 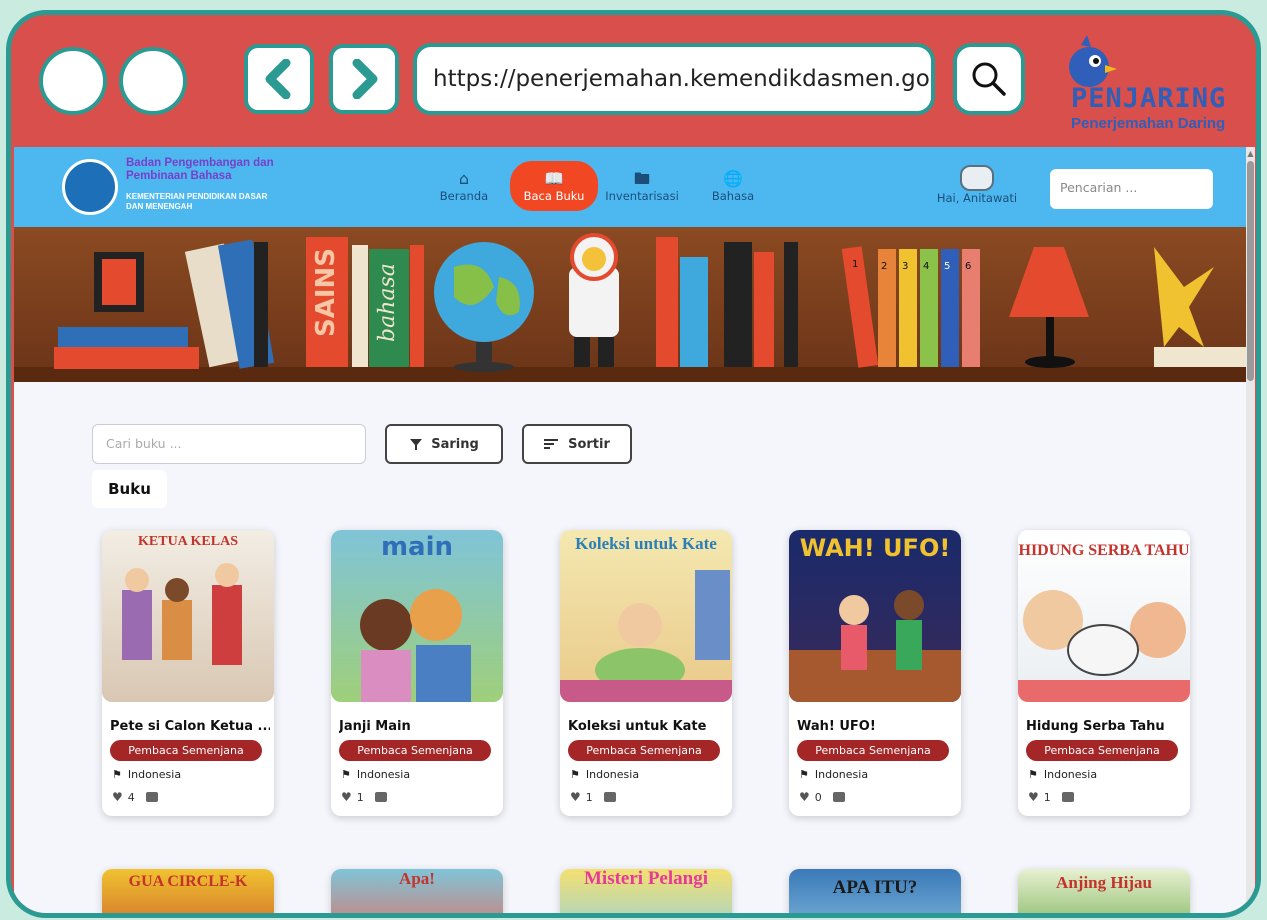 I want to click on book-cover: WAH! UFO!, so click(x=875, y=616).